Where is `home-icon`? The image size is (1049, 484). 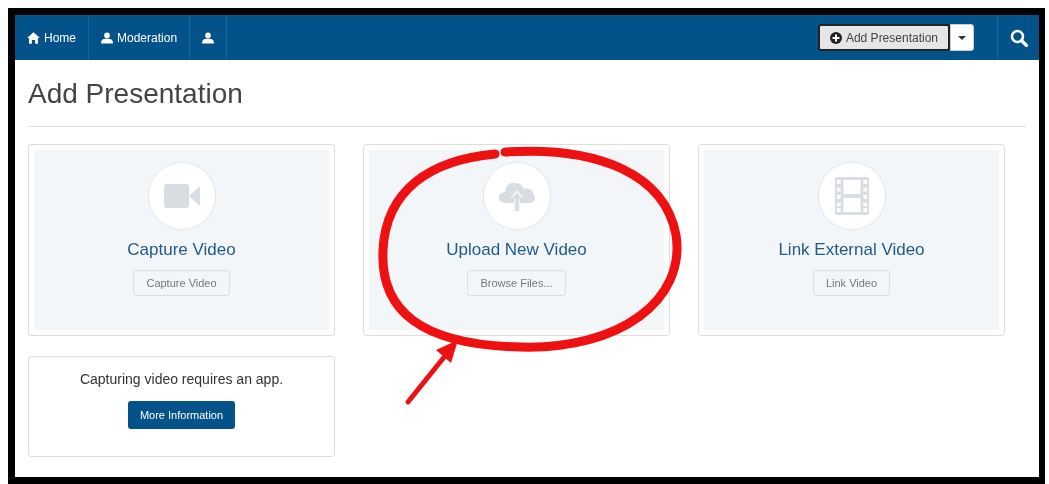 home-icon is located at coordinates (33, 37).